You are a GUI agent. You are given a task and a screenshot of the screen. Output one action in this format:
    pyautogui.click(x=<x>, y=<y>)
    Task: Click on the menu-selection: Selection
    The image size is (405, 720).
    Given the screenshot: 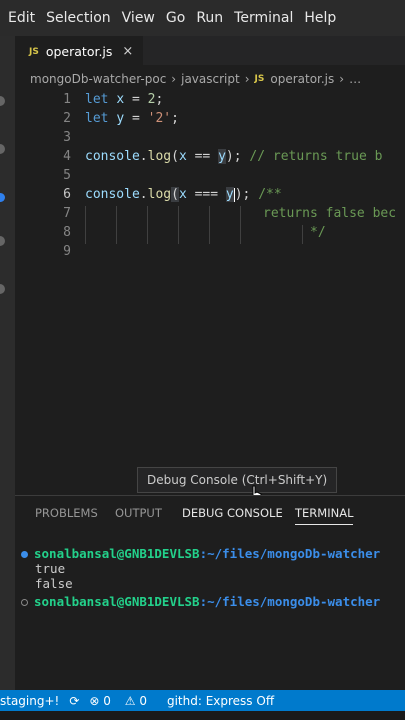 What is the action you would take?
    pyautogui.click(x=78, y=18)
    